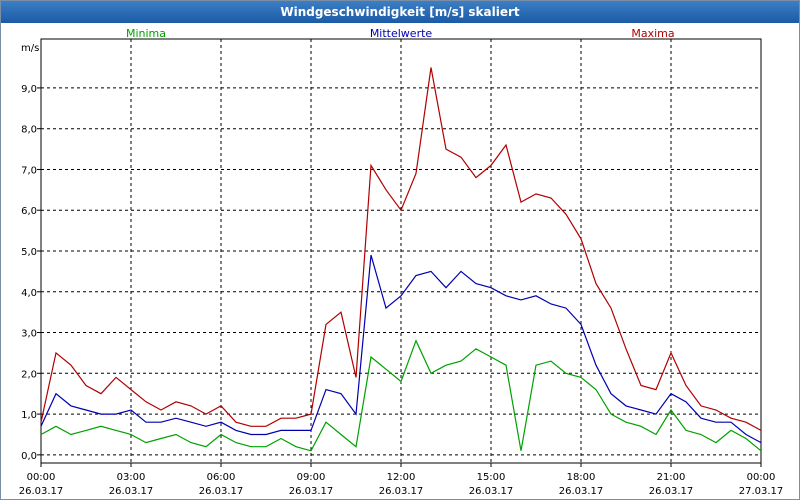 The image size is (800, 500). What do you see at coordinates (761, 491) in the screenshot?
I see `x-tick-date-label: 27.03.17` at bounding box center [761, 491].